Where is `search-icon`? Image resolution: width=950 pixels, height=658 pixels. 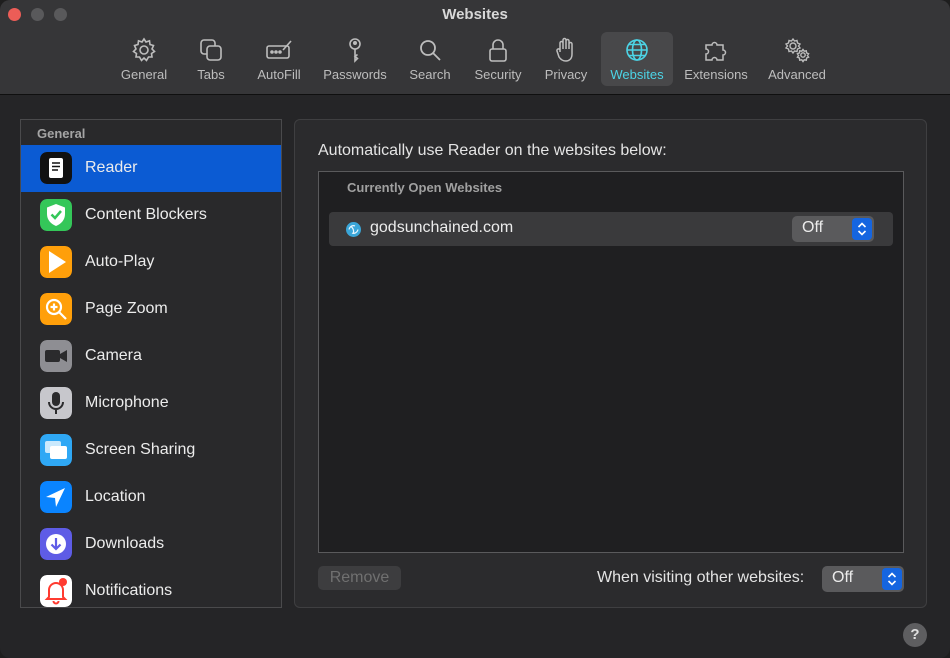
search-icon is located at coordinates (430, 50).